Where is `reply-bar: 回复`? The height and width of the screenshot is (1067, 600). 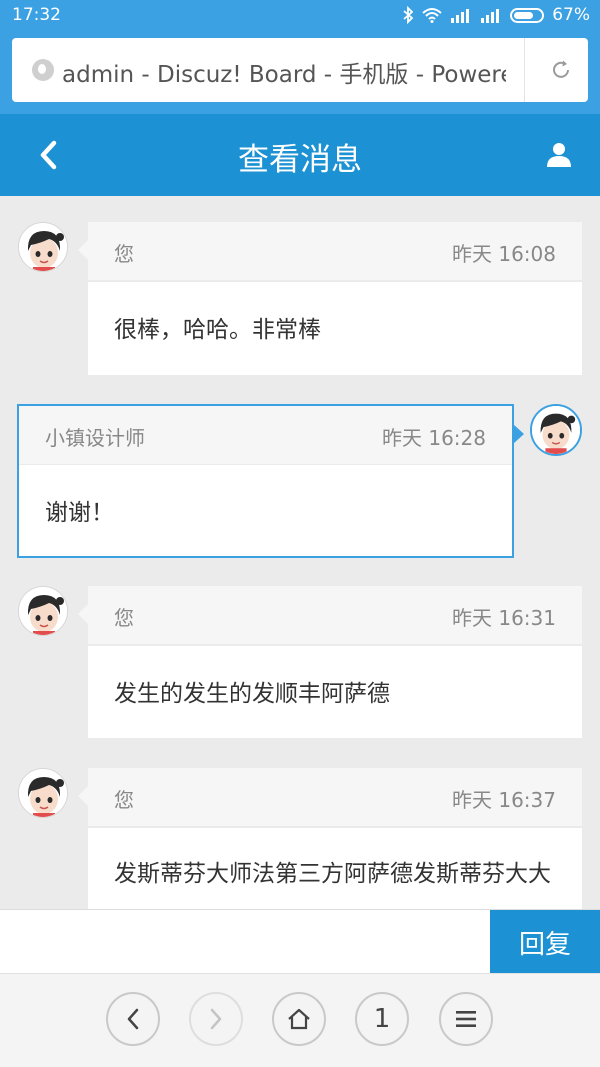
reply-bar: 回复 is located at coordinates (300, 941).